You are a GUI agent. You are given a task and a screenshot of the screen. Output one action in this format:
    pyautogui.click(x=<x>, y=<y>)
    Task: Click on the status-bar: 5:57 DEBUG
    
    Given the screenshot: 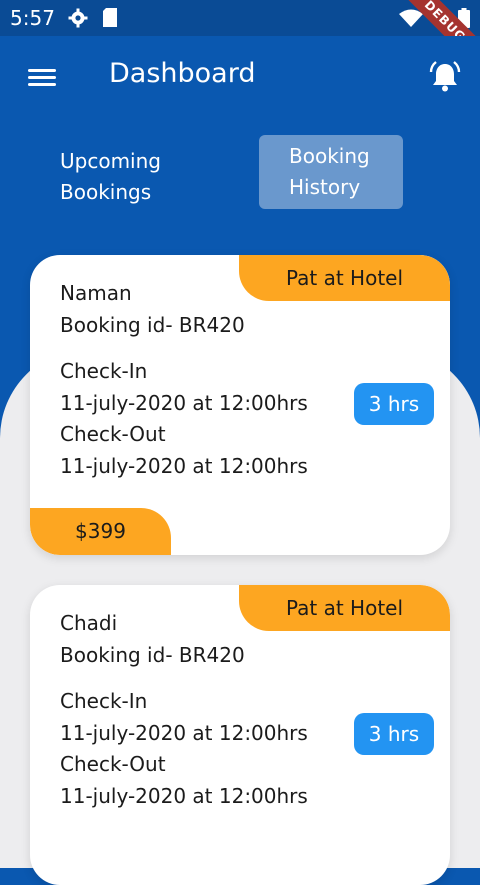 What is the action you would take?
    pyautogui.click(x=240, y=37)
    